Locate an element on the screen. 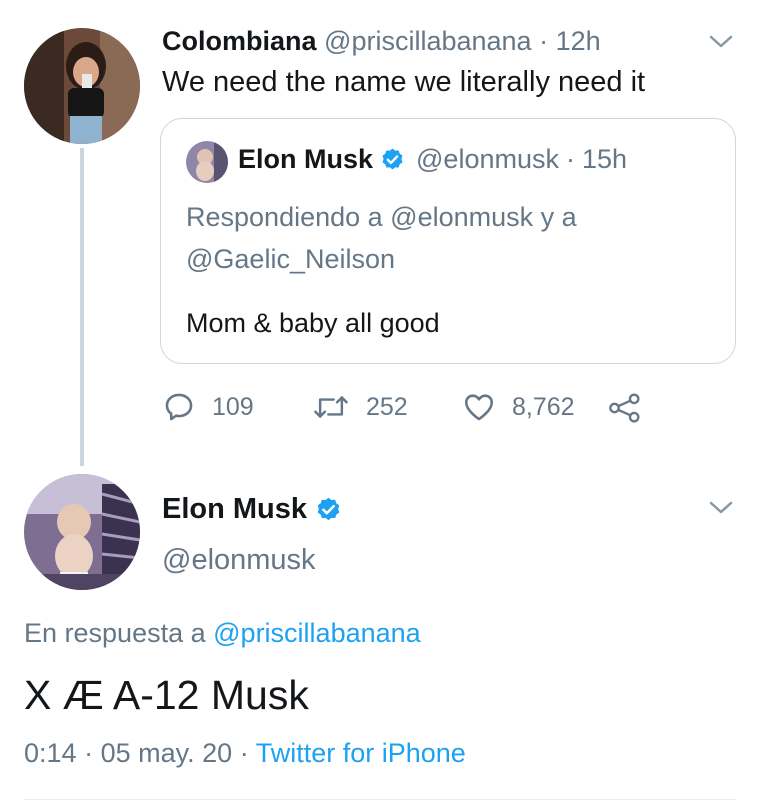 This screenshot has width=760, height=802. share-action is located at coordinates (625, 410).